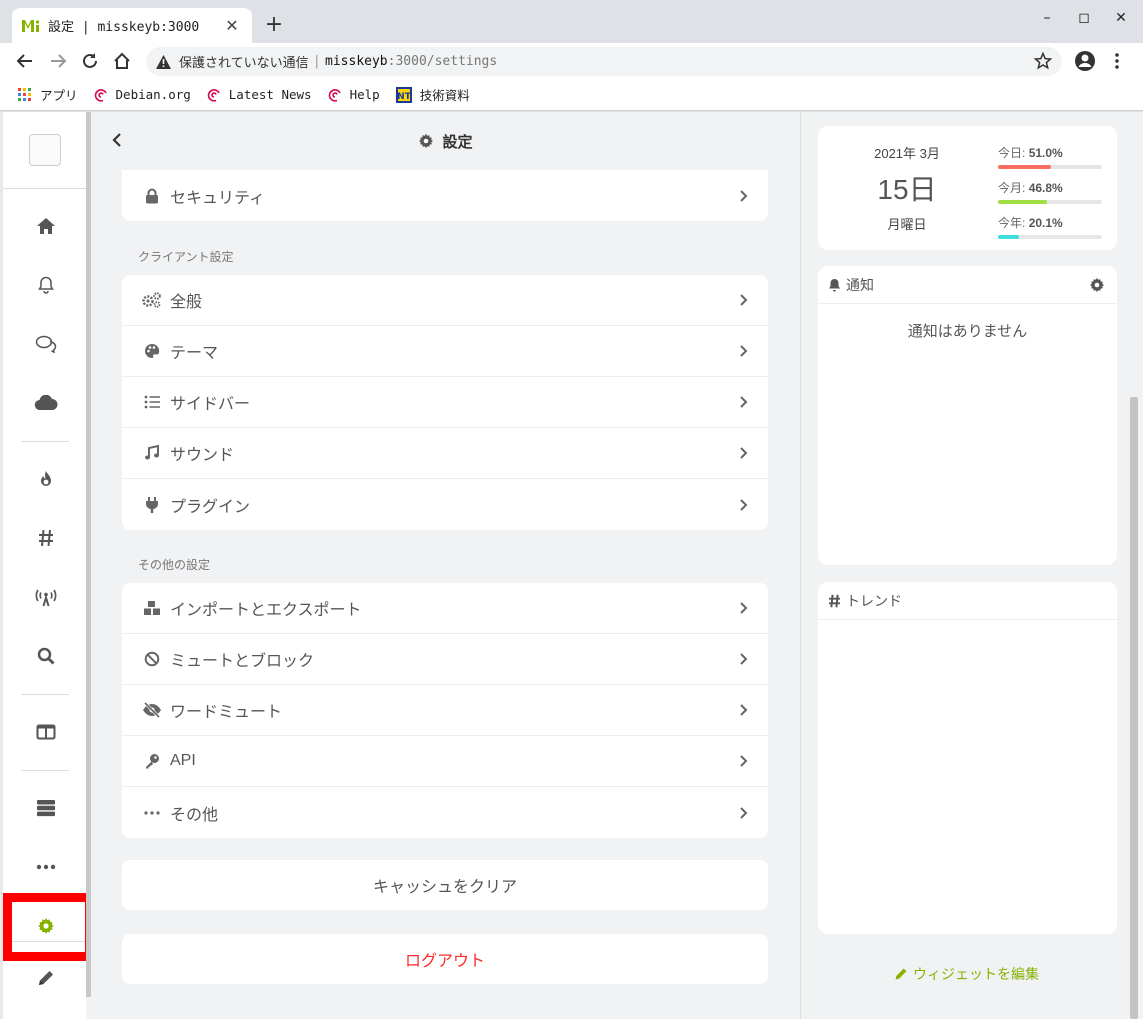  I want to click on svg-text: NT, so click(404, 97).